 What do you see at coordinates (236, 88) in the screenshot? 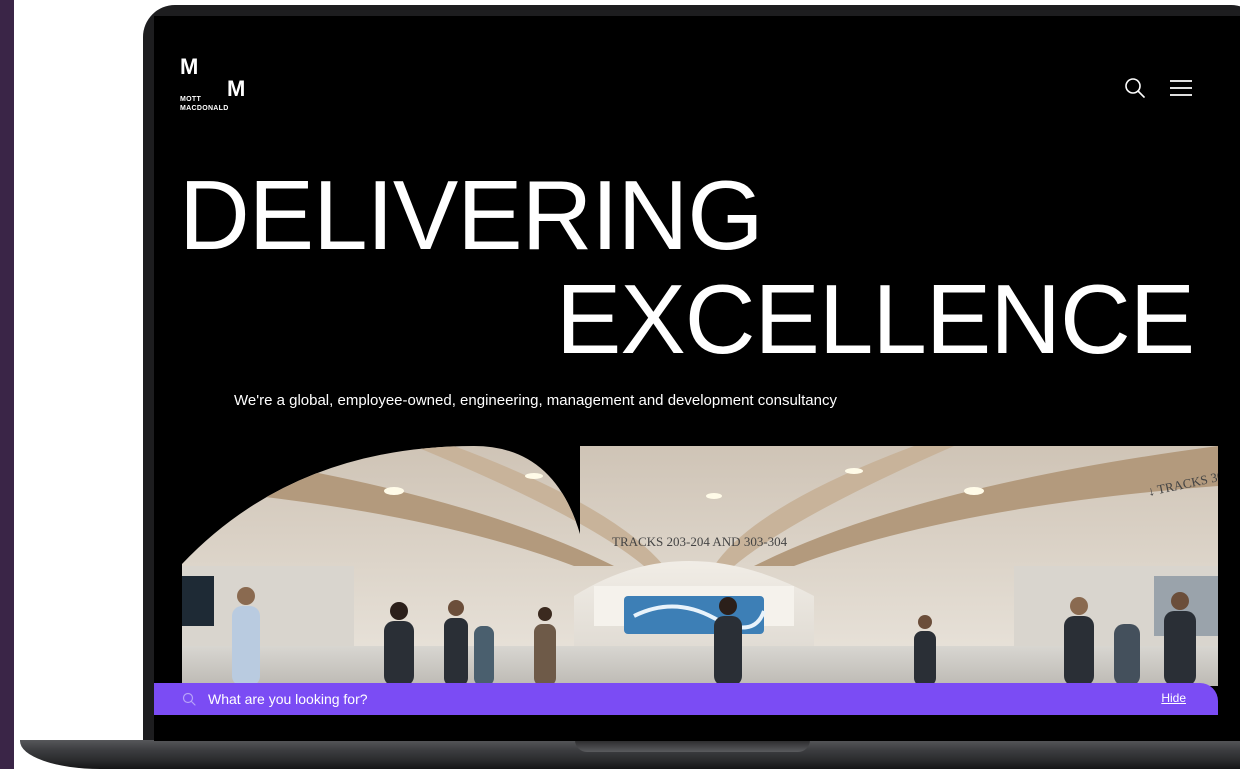
I see `logo-mark-right: M` at bounding box center [236, 88].